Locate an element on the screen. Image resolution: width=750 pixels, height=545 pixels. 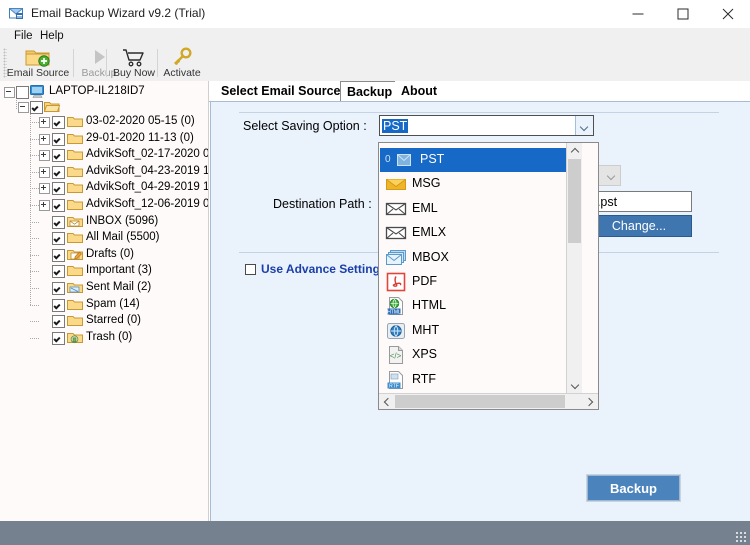
tree-node-label: 29-01-2020 11-13 (0) is located at coordinates (140, 137).